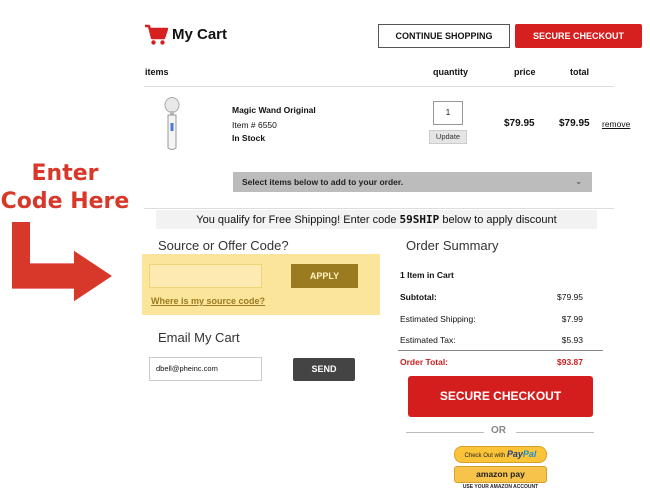 This screenshot has height=504, width=650. Describe the element at coordinates (578, 36) in the screenshot. I see `secure-checkout-top-button: SECURE CHECKOUT` at that location.